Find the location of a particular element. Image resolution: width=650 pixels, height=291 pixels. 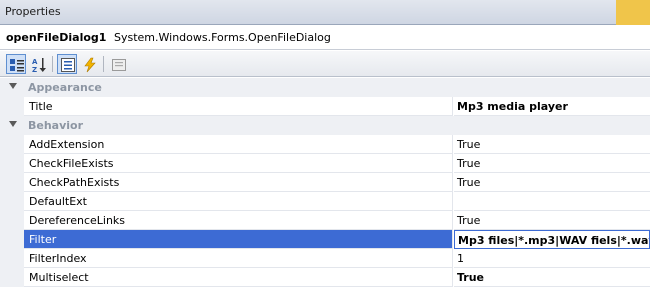

object-name: openFileDialog1 is located at coordinates (56, 37).